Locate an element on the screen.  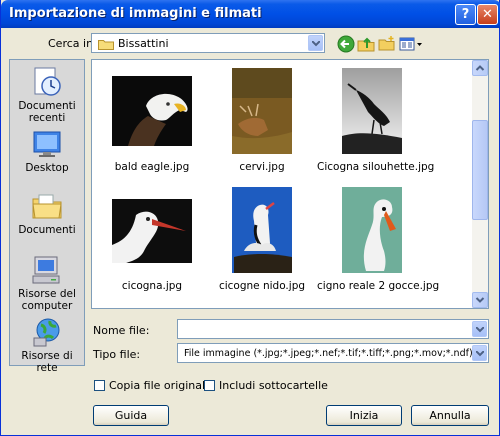
window-title: Importazione di immagini e filmati is located at coordinates (135, 13).